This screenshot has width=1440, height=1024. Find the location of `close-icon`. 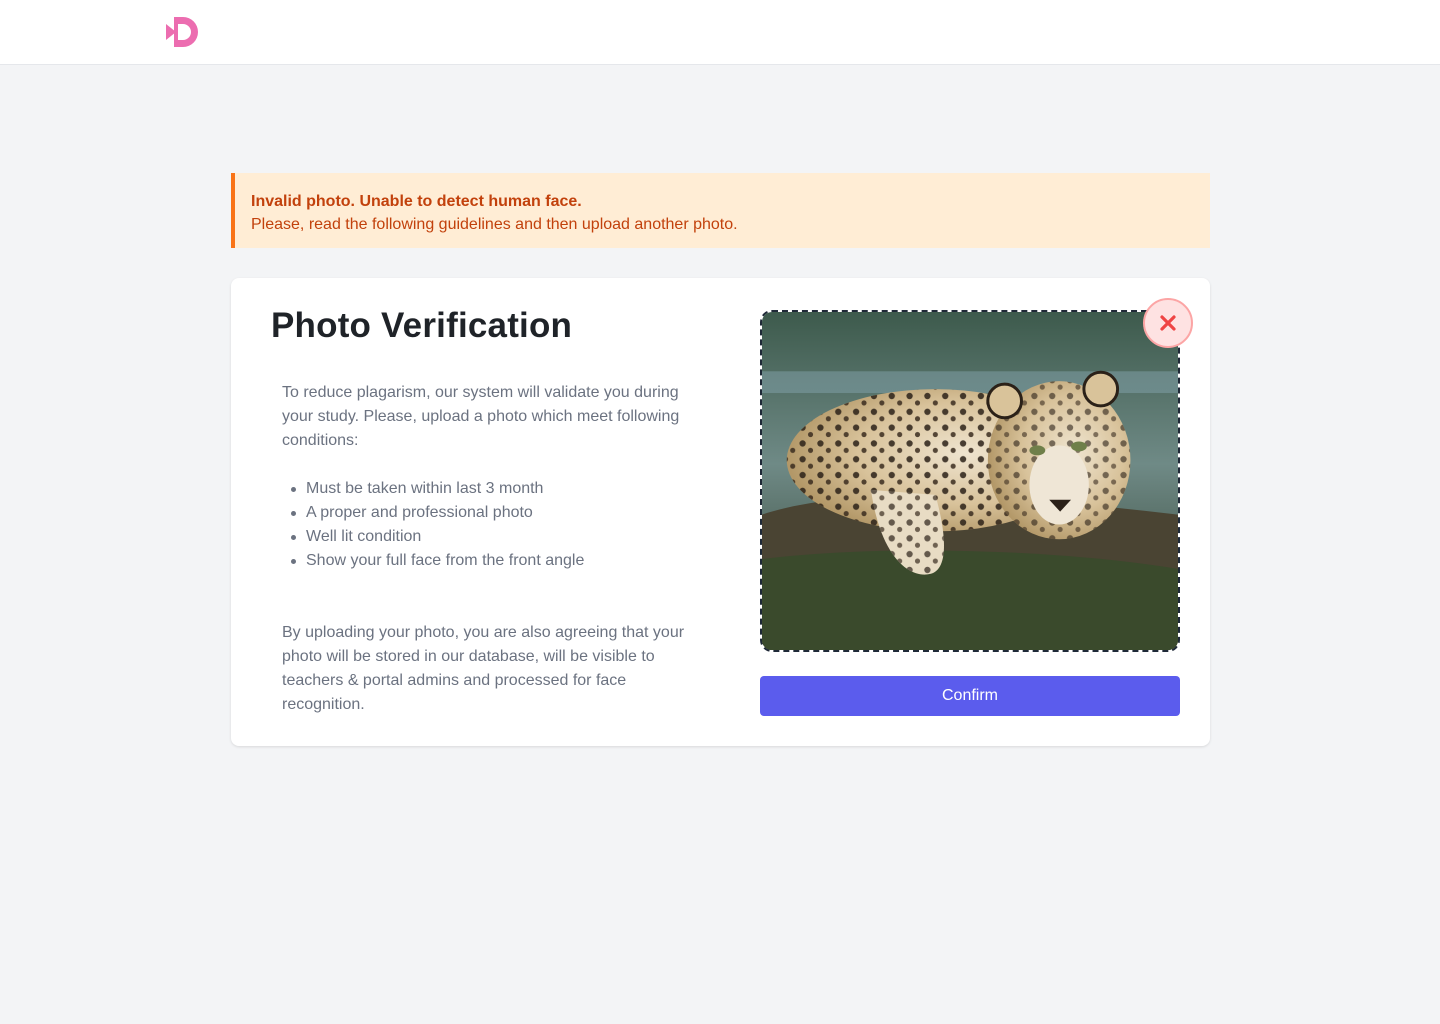

close-icon is located at coordinates (1168, 323).